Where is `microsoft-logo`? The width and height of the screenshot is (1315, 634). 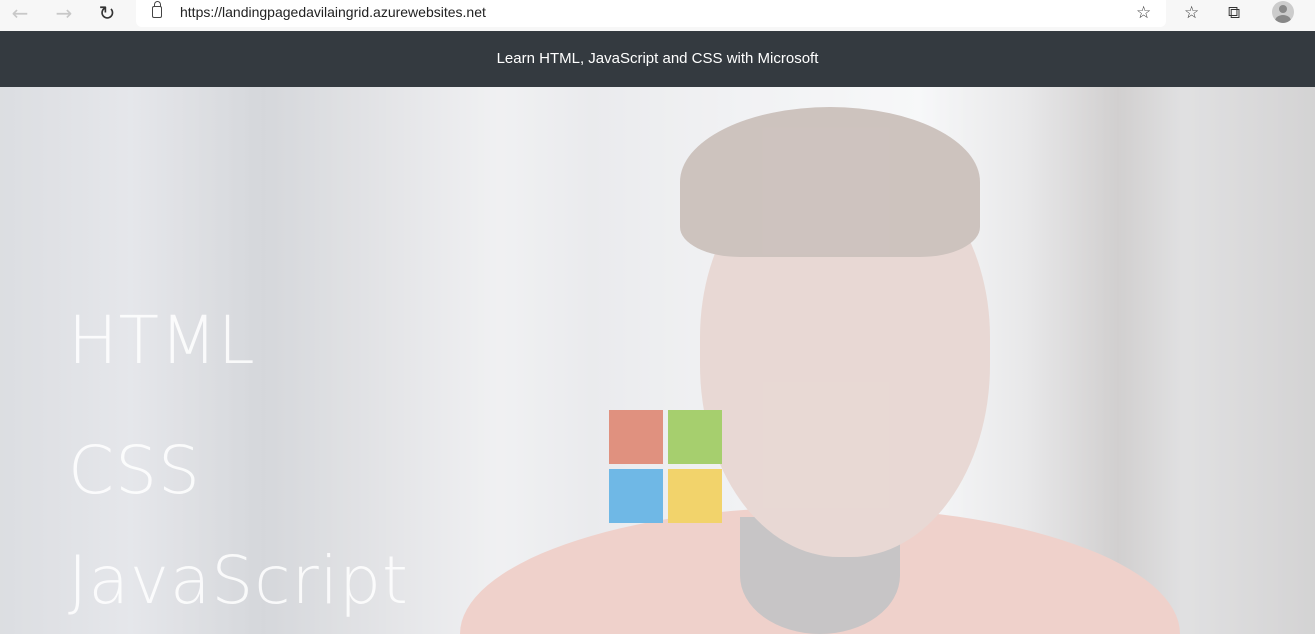
microsoft-logo is located at coordinates (665, 466).